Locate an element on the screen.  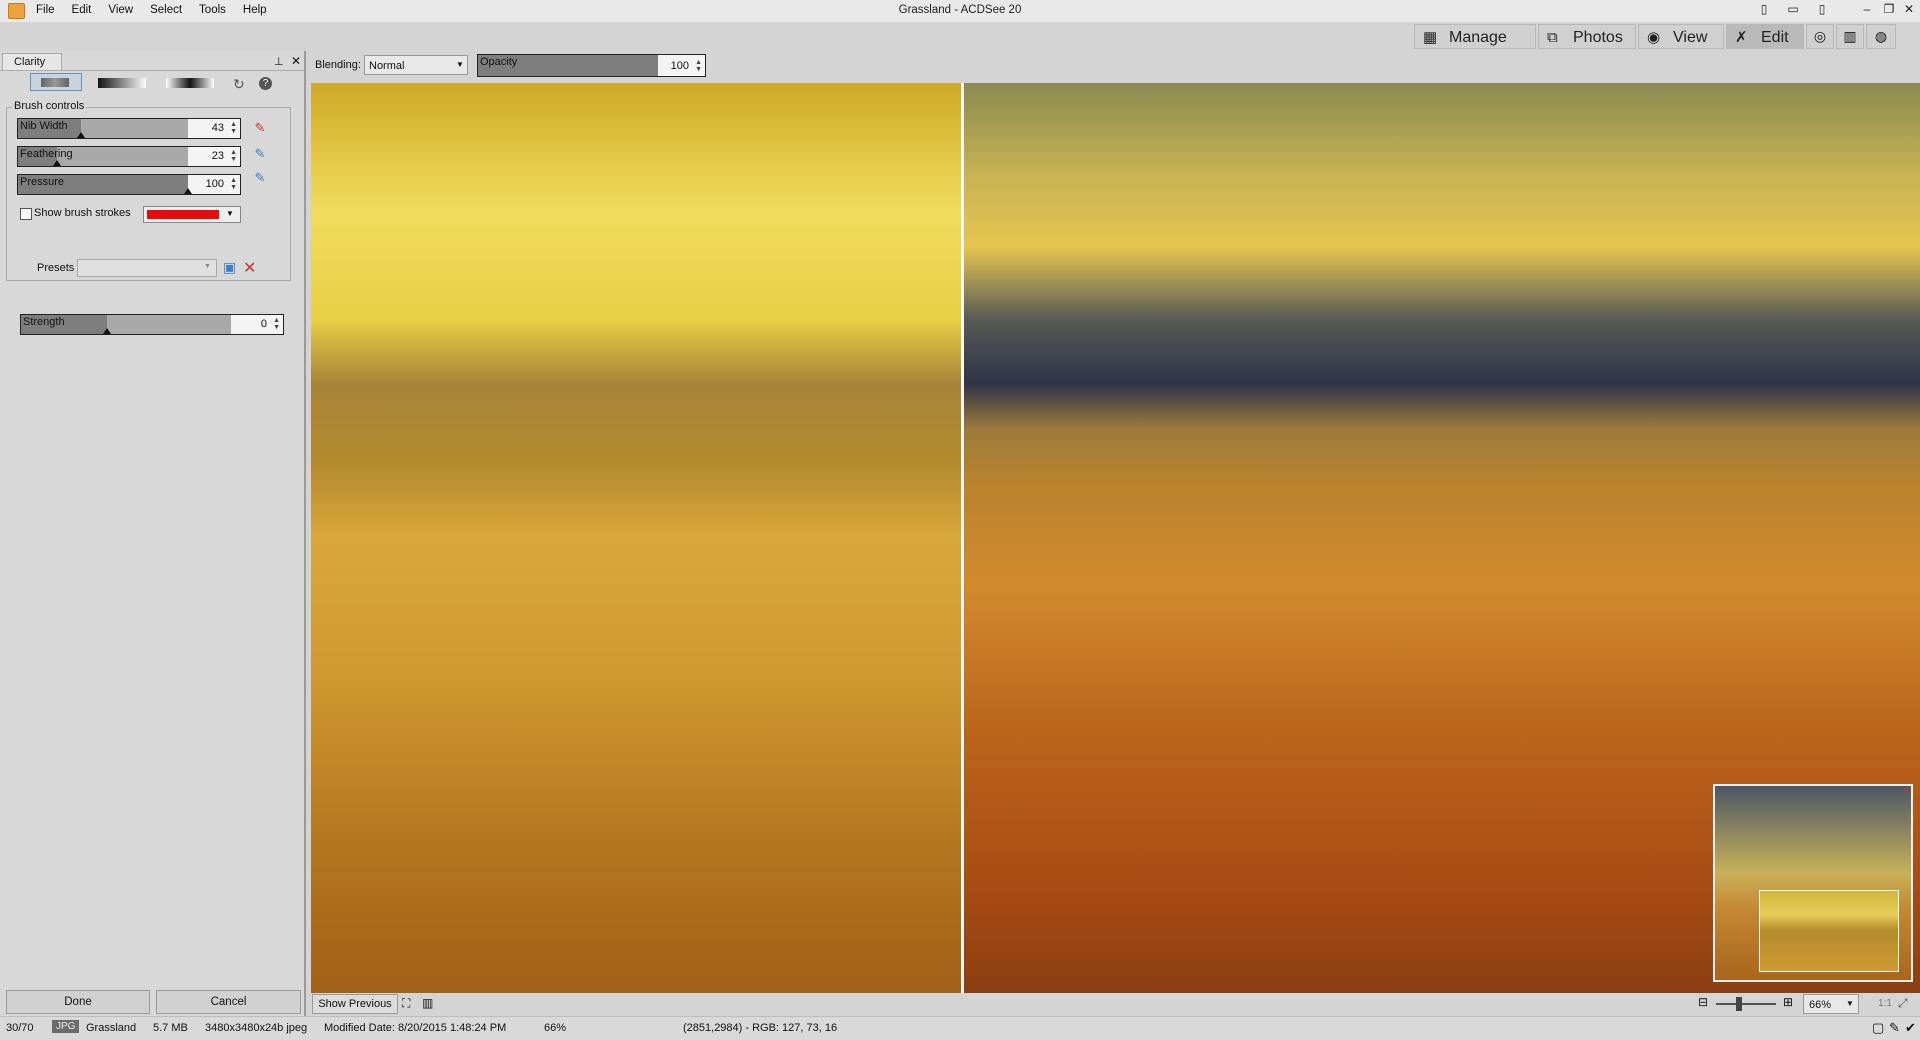
eye-icon: ◉ is located at coordinates (1654, 37).